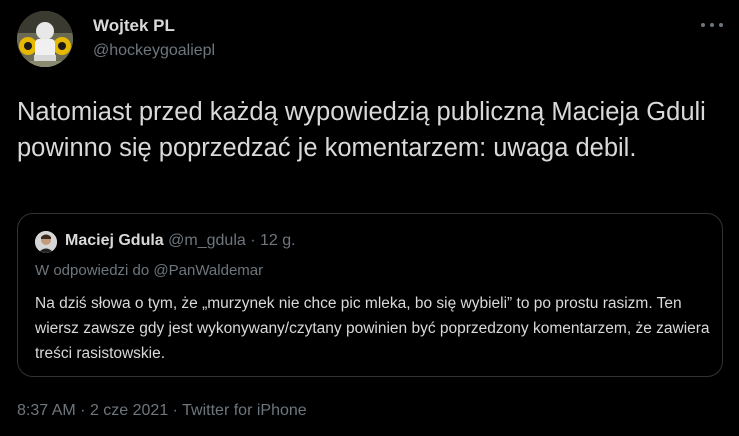 The height and width of the screenshot is (436, 739). Describe the element at coordinates (244, 410) in the screenshot. I see `tweet-source: Twitter for iPhone` at that location.